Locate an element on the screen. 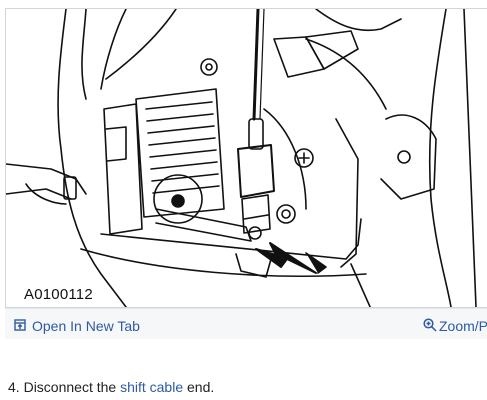 This screenshot has height=400, width=487. shift-cable-link: shift cable is located at coordinates (151, 387).